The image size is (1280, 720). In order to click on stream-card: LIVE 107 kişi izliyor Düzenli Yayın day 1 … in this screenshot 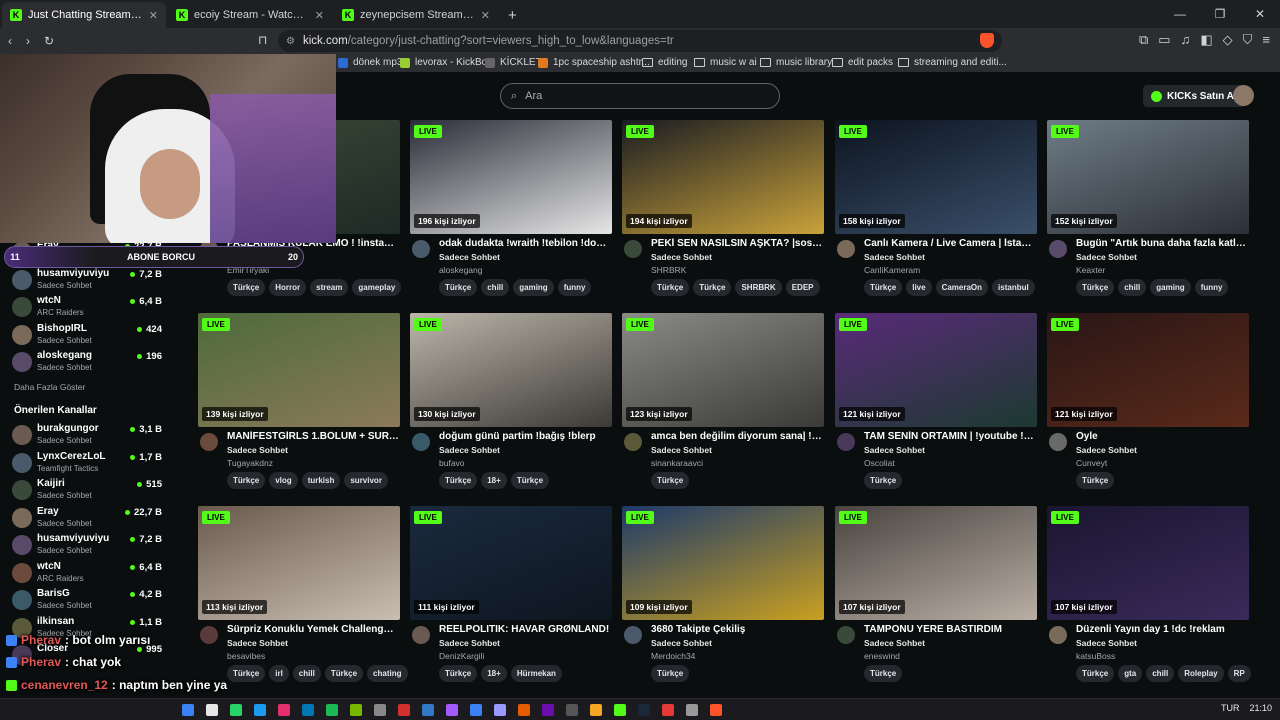, I will do `click(1149, 601)`.